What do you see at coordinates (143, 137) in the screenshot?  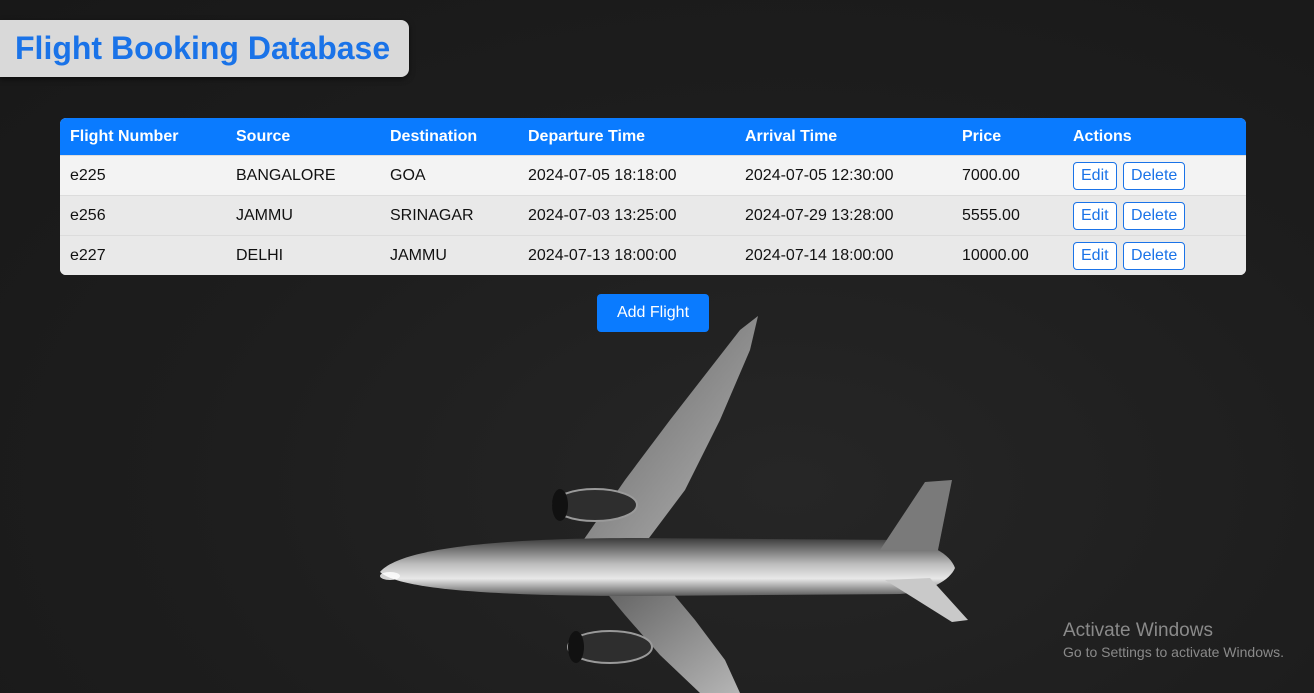 I see `column-header-flight-number: Flight Number` at bounding box center [143, 137].